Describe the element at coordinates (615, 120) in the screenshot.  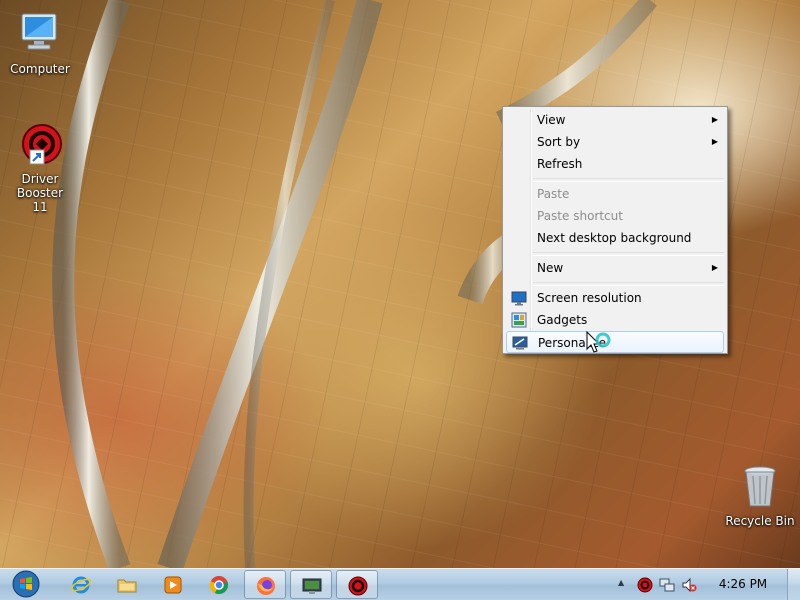
I see `menu-item-view: View ▶` at that location.